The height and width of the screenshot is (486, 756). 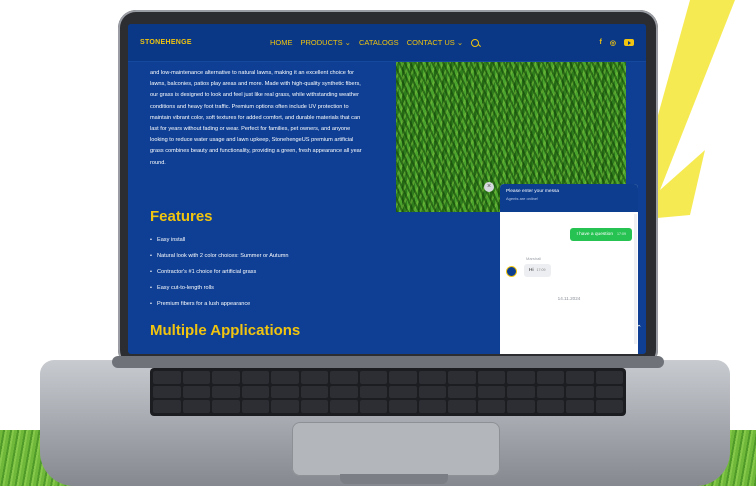 What do you see at coordinates (511, 271) in the screenshot?
I see `agent-avatar` at bounding box center [511, 271].